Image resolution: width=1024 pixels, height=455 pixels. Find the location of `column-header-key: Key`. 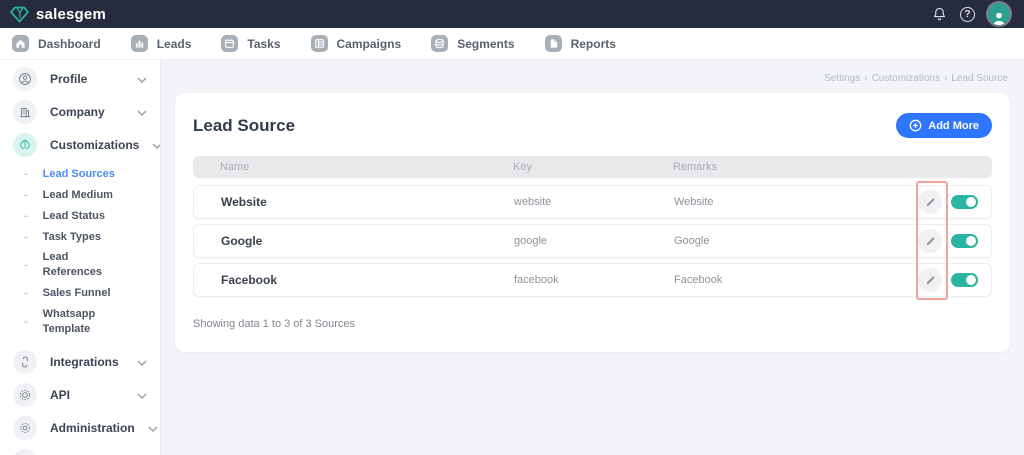

column-header-key: Key is located at coordinates (522, 167).